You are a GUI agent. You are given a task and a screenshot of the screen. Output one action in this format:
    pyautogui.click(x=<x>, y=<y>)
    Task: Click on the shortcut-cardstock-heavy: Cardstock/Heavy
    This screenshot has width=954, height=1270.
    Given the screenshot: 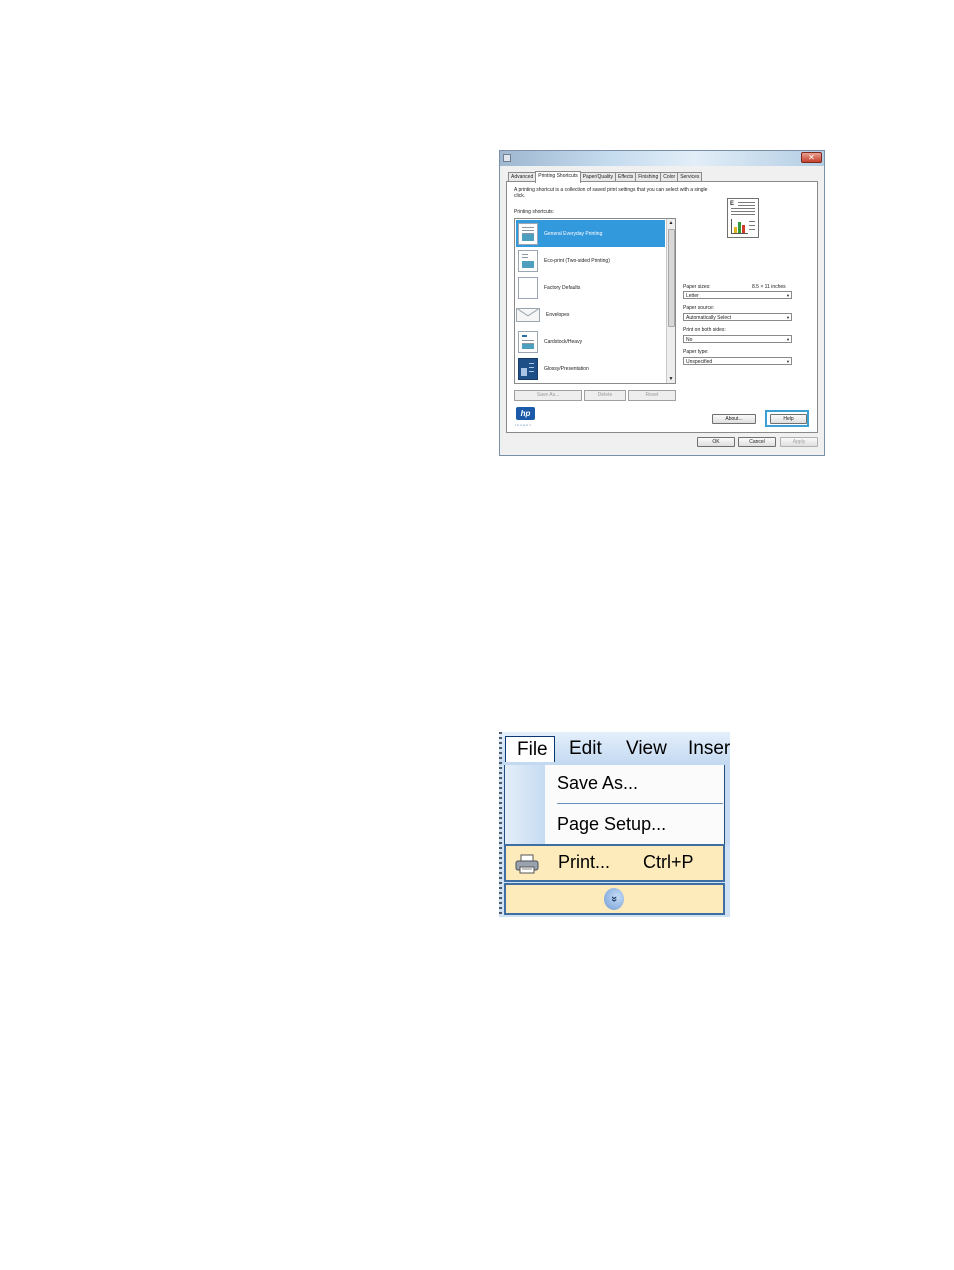 What is the action you would take?
    pyautogui.click(x=590, y=341)
    